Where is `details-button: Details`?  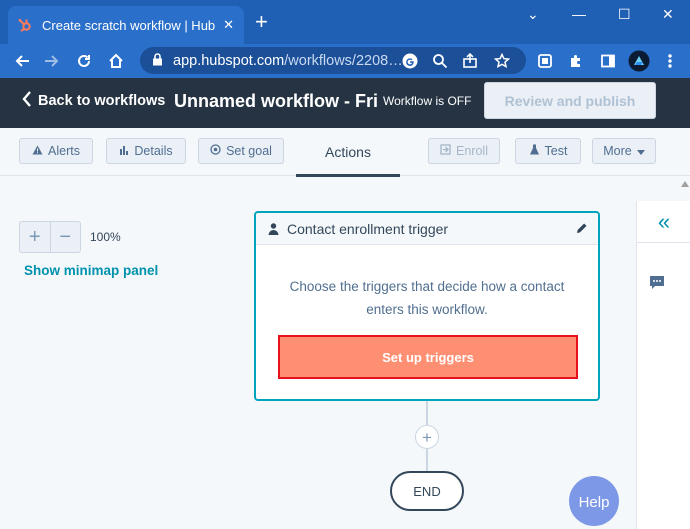 details-button: Details is located at coordinates (146, 151).